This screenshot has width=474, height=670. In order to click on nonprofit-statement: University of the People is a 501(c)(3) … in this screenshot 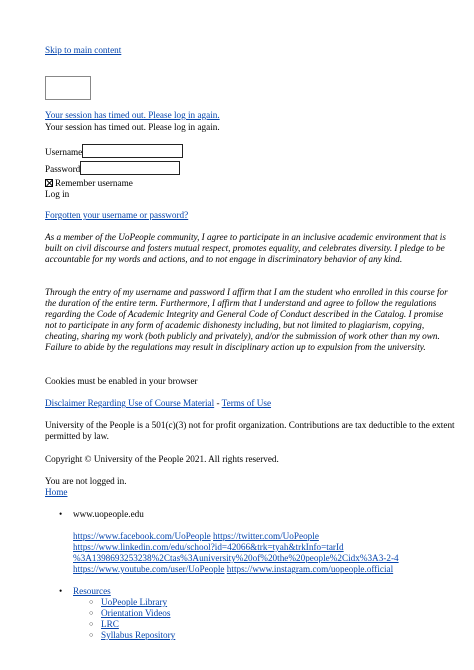, I will do `click(250, 430)`.